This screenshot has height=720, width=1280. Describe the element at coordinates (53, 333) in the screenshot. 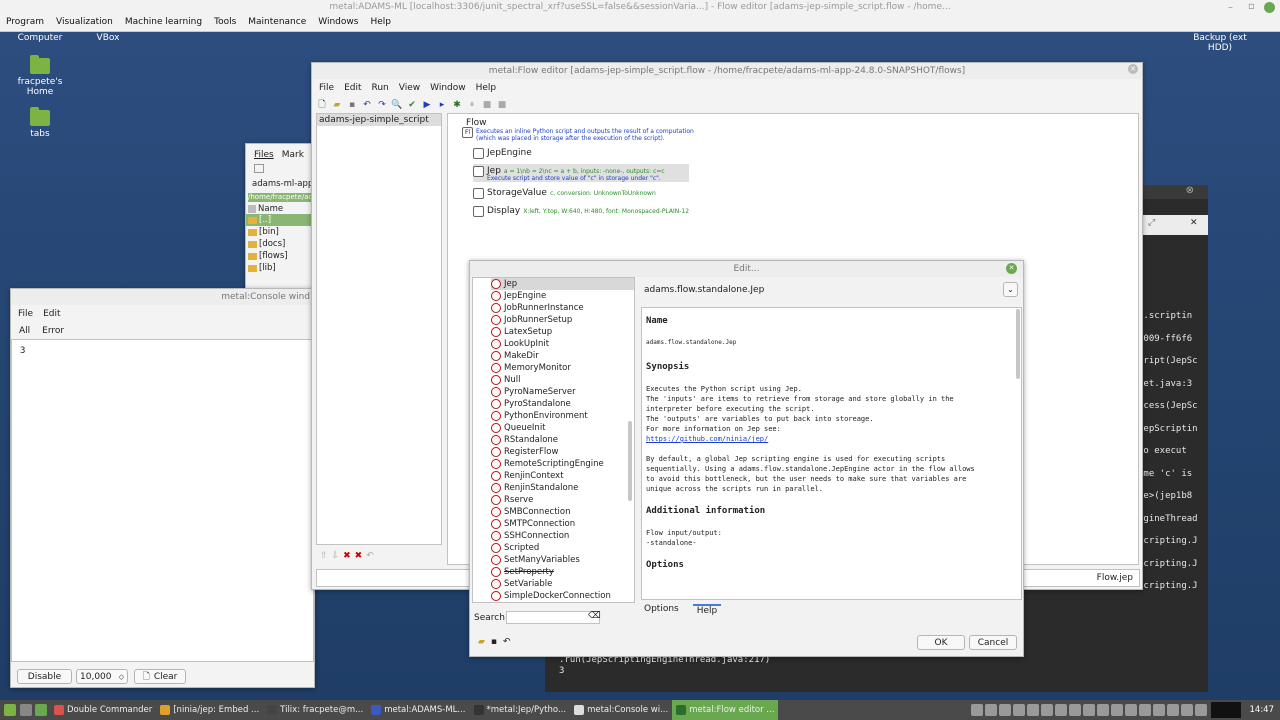

I see `tab-error: Error` at that location.